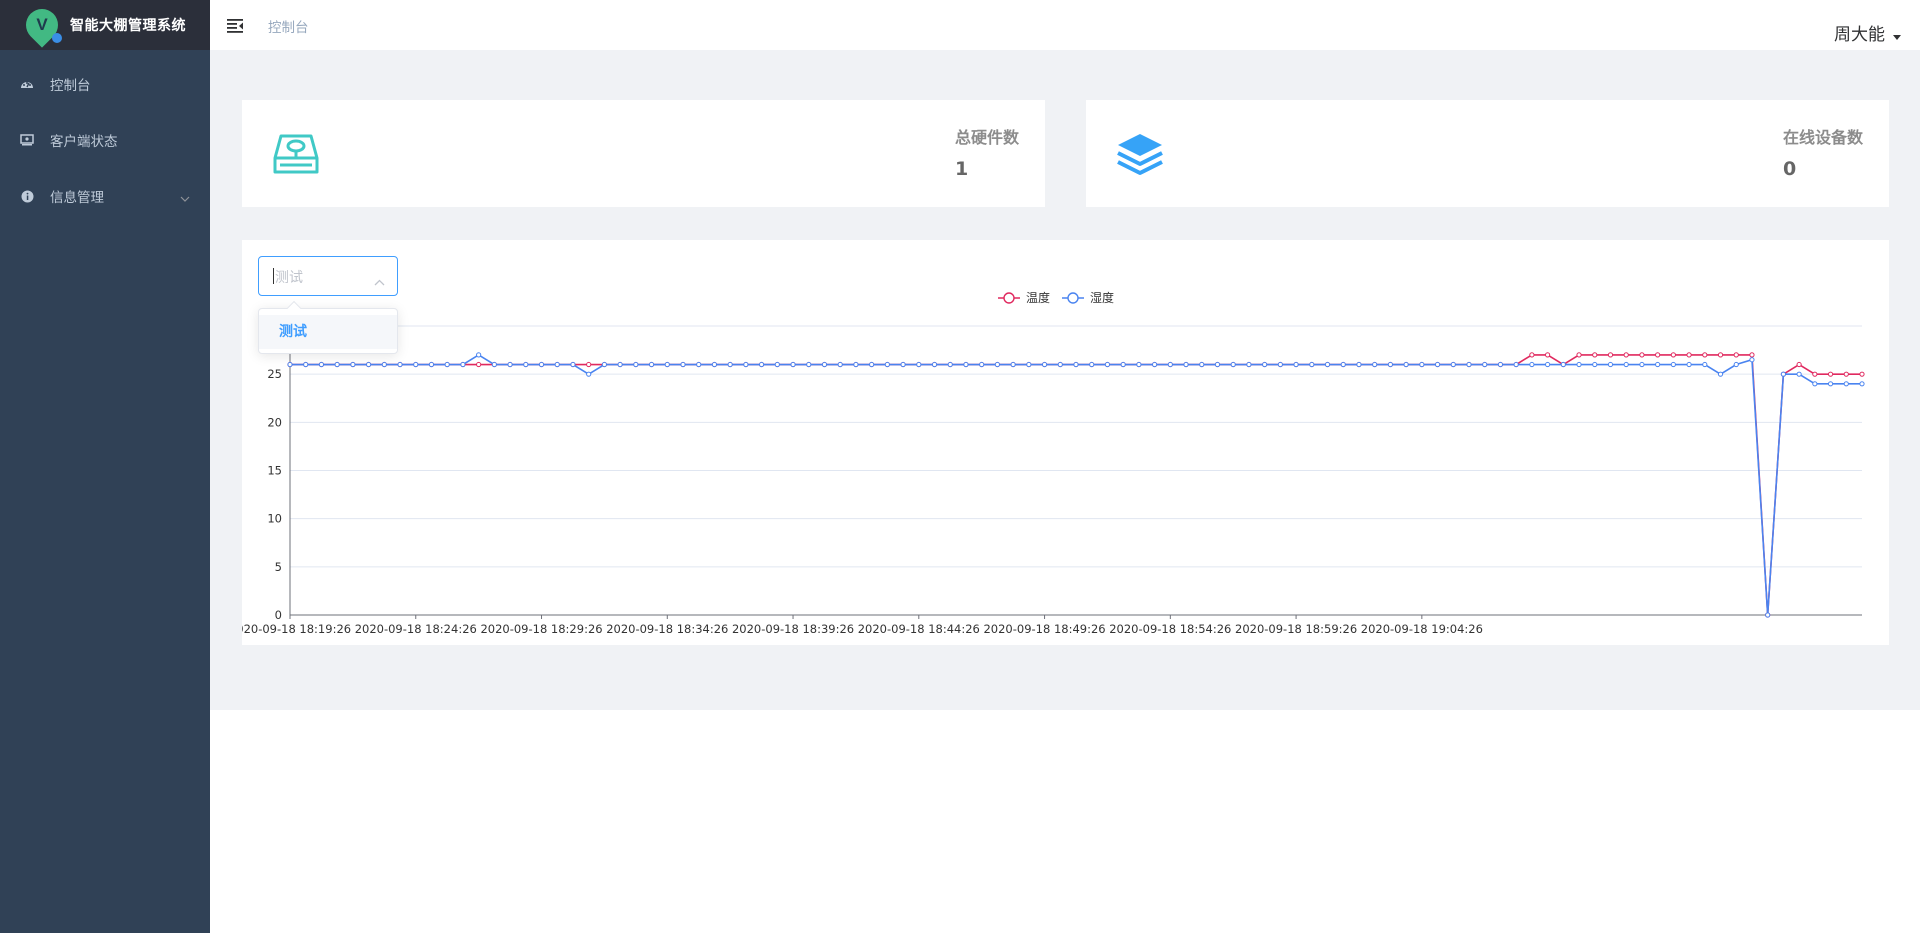 This screenshot has height=933, width=1925. I want to click on device-select-dropdown: 测试, so click(328, 327).